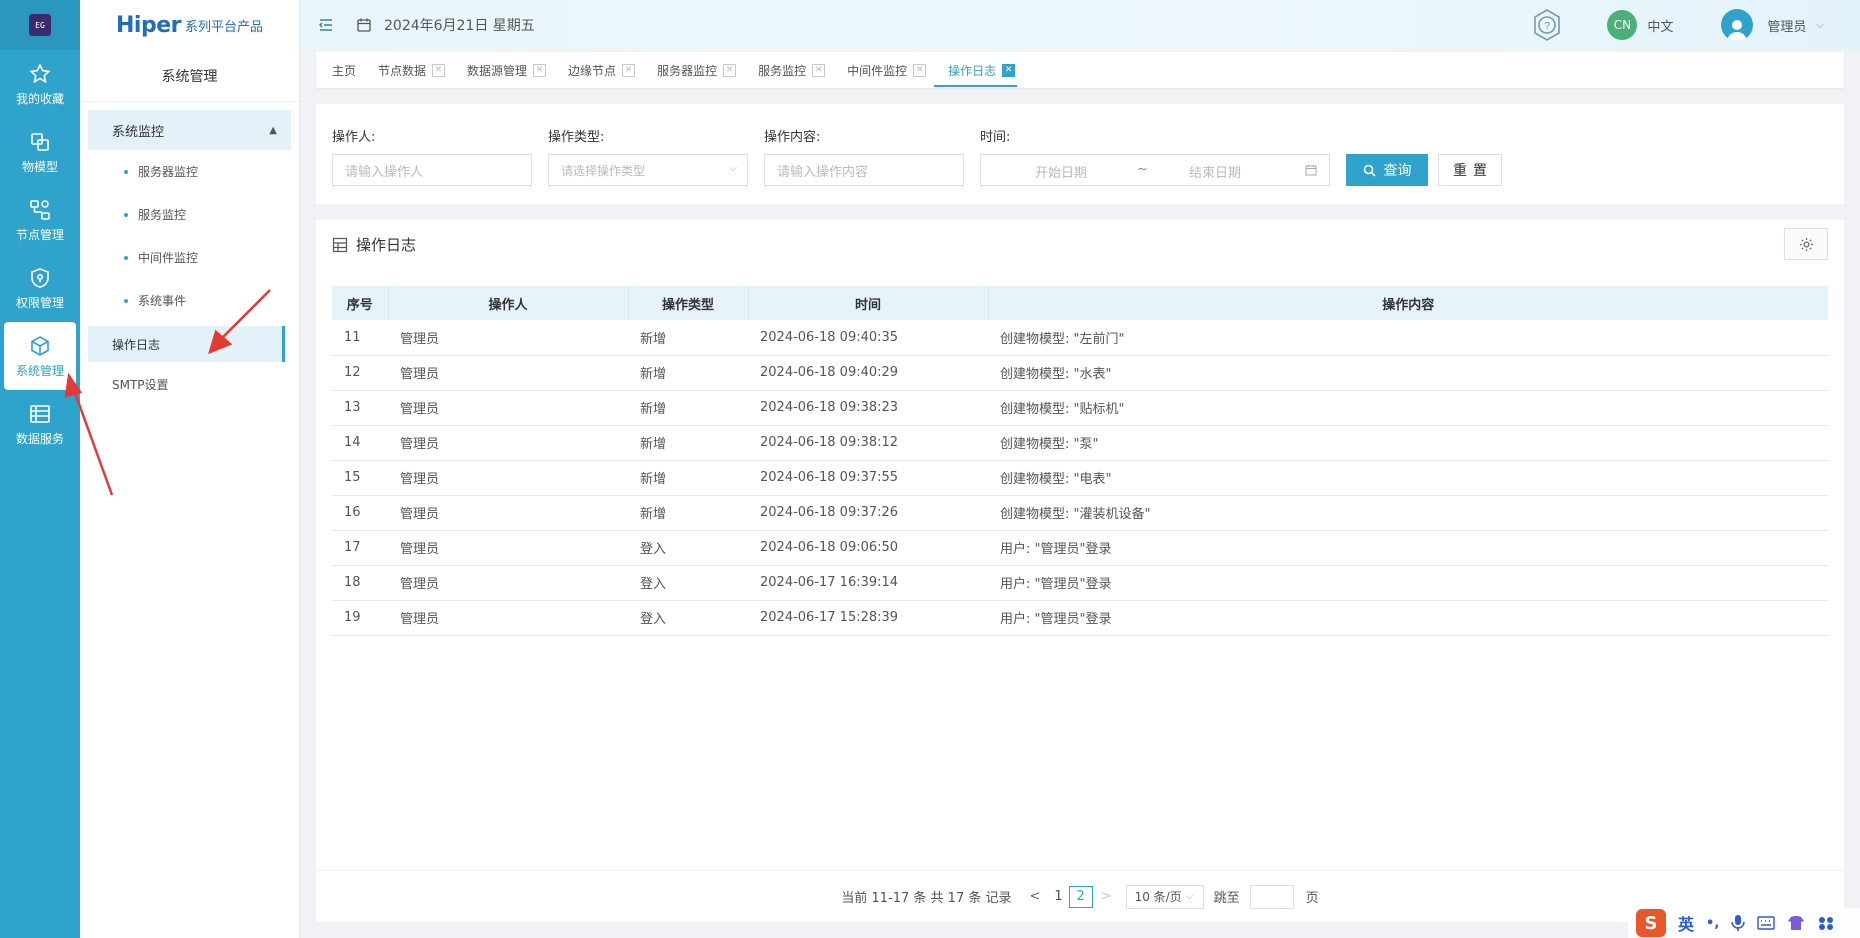 This screenshot has height=938, width=1860. Describe the element at coordinates (1155, 170) in the screenshot. I see `date-range-picker: 开始日期 ~ 结束日期` at that location.